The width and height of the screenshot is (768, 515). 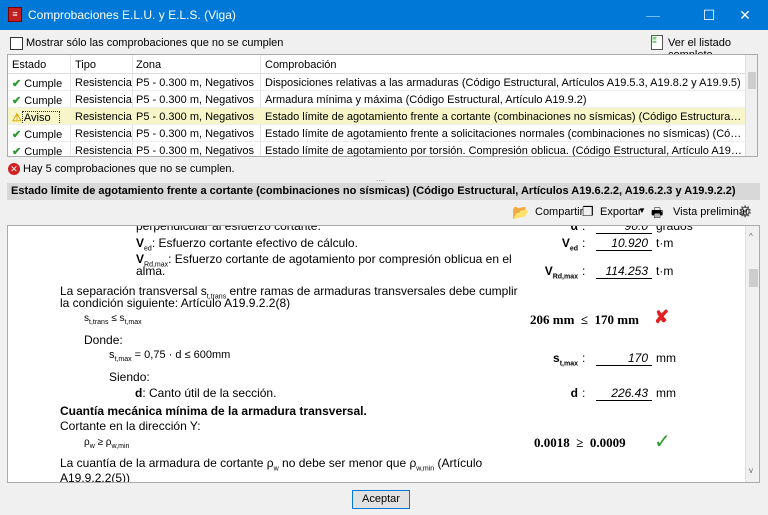 I want to click on content-scrollbar: ^ v, so click(x=752, y=354).